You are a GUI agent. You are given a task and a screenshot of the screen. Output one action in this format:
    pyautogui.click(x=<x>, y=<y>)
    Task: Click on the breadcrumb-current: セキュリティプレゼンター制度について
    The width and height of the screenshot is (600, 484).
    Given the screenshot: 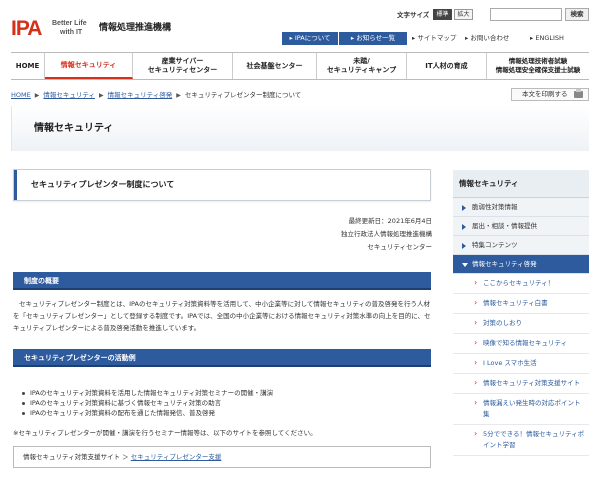 What is the action you would take?
    pyautogui.click(x=243, y=95)
    